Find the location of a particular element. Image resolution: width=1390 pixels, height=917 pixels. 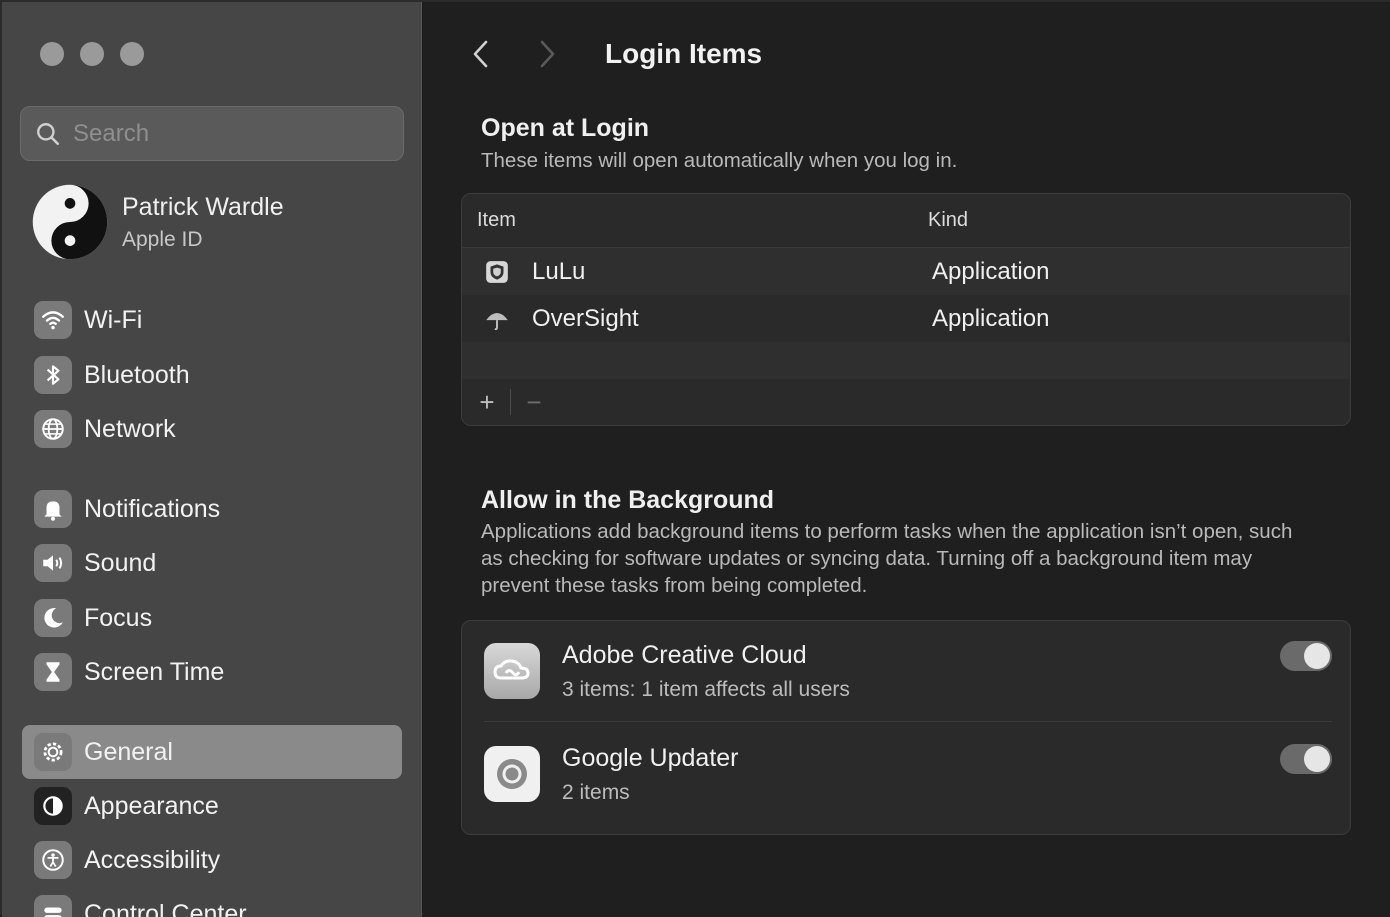

account-subtitle: Apple ID is located at coordinates (203, 240).